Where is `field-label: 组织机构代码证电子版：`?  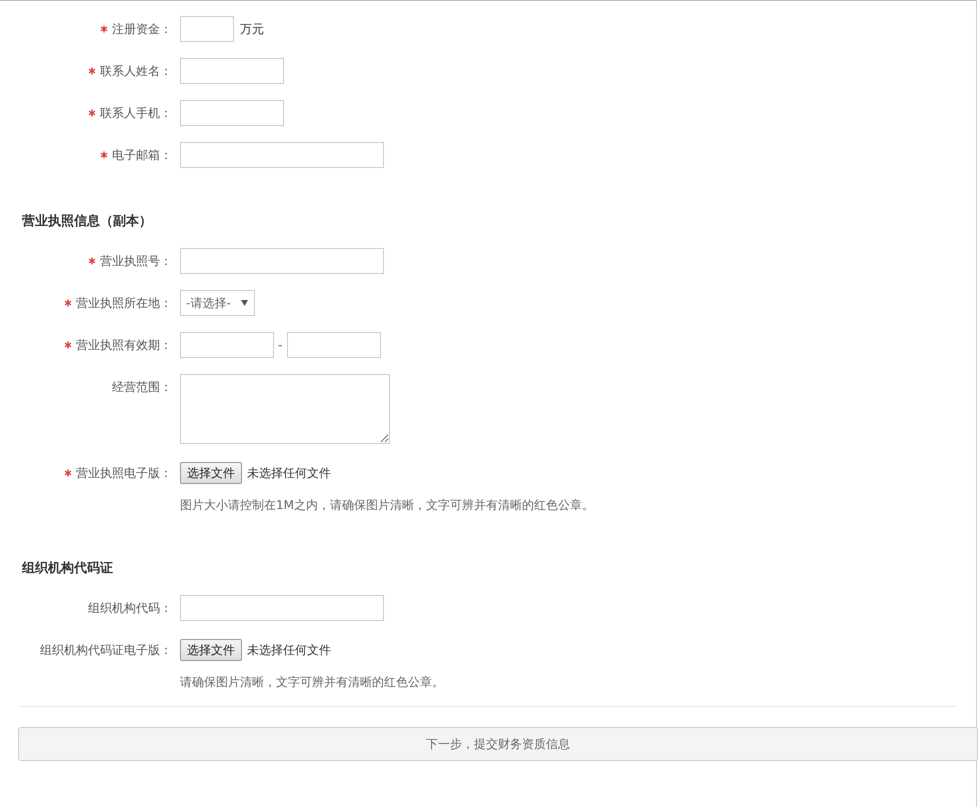
field-label: 组织机构代码证电子版： is located at coordinates (106, 650).